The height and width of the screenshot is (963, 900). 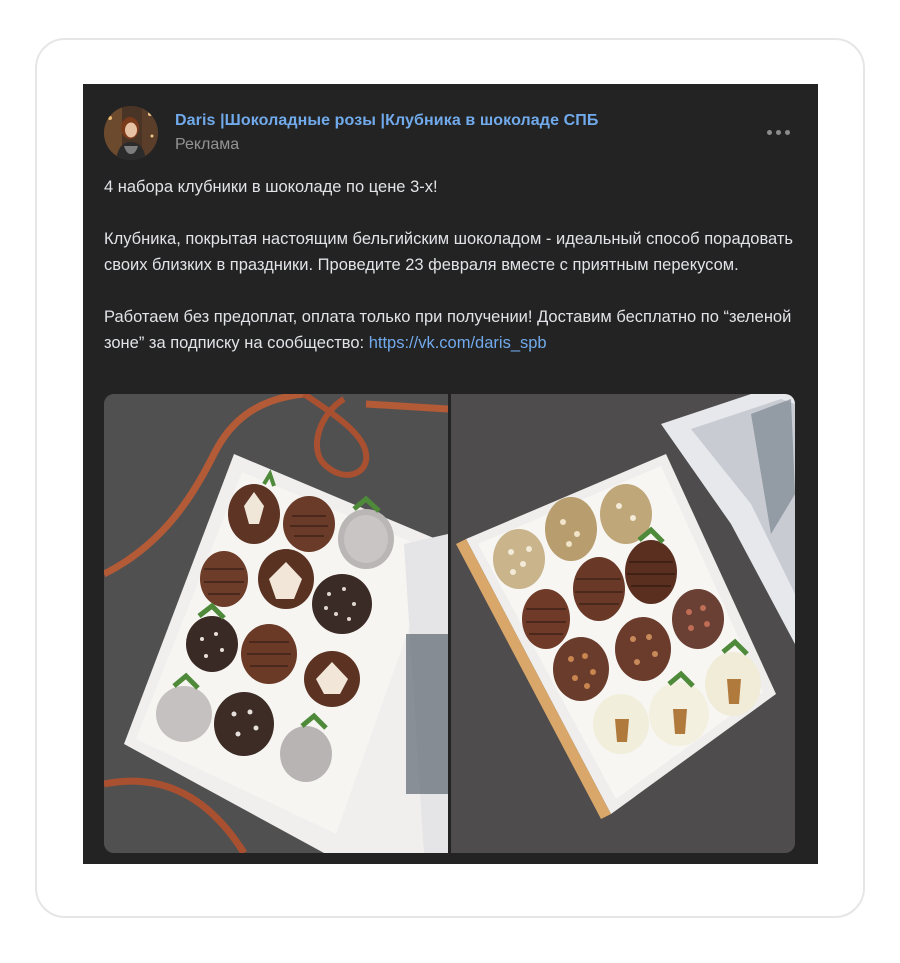 What do you see at coordinates (458, 343) in the screenshot?
I see `community-link: https://vk.com/daris_spb` at bounding box center [458, 343].